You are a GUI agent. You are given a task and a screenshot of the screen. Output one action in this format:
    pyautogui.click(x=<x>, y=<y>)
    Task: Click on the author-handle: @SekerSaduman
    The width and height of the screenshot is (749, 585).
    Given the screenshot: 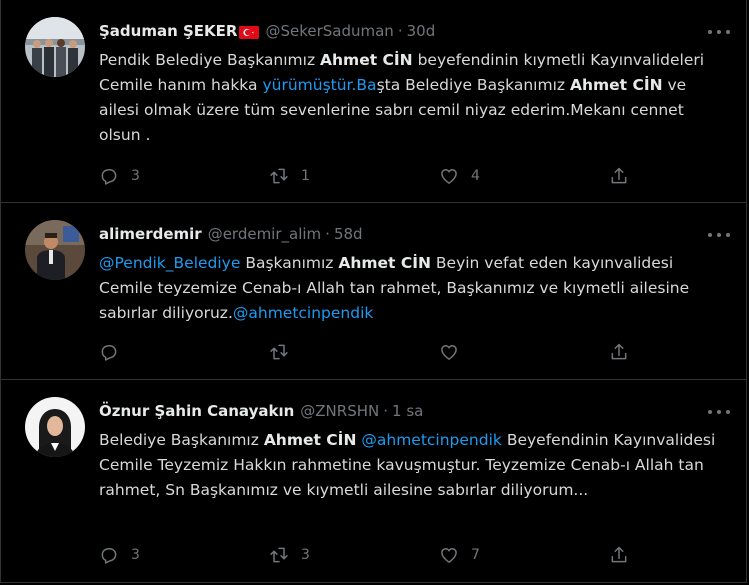 What is the action you would take?
    pyautogui.click(x=329, y=31)
    